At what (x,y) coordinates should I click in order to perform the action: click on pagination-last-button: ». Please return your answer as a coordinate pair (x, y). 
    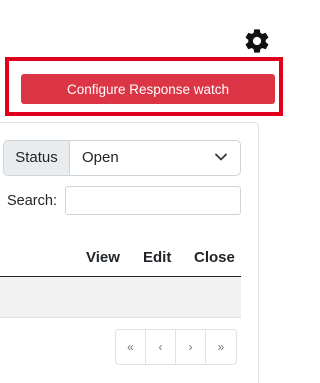
    Looking at the image, I should click on (221, 347).